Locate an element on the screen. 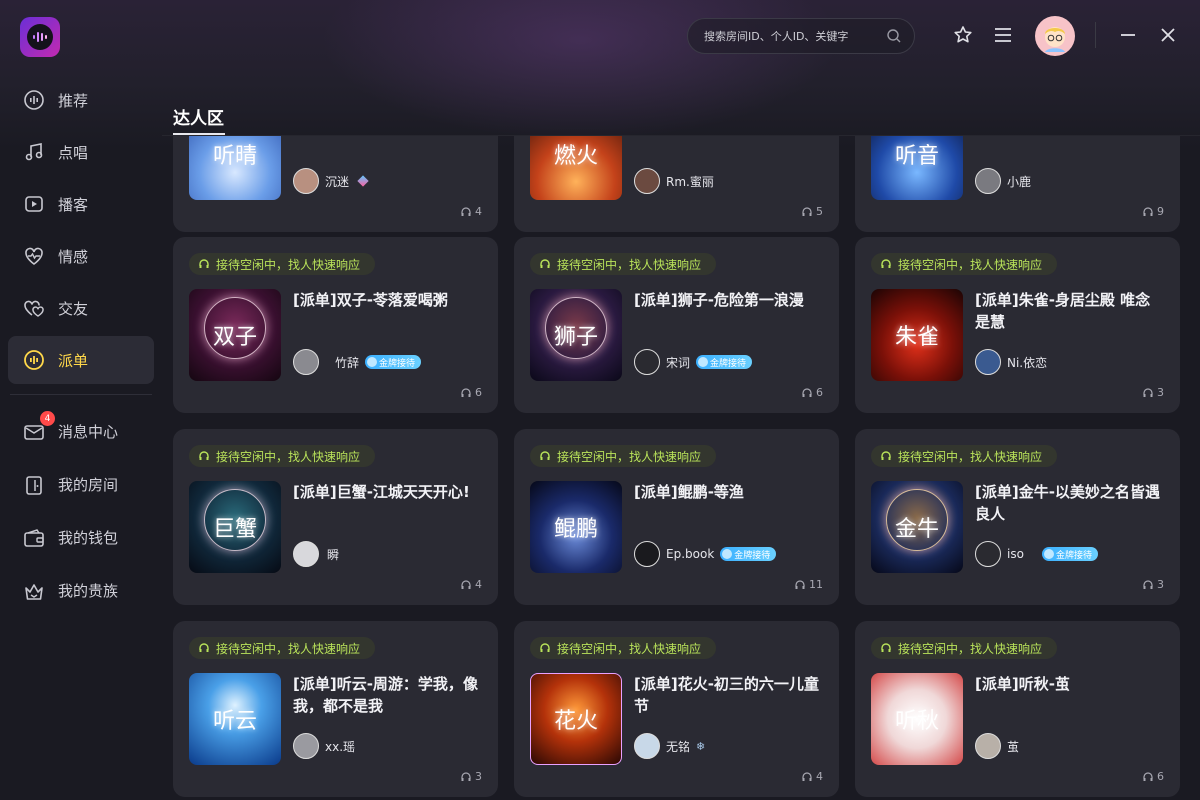 The height and width of the screenshot is (800, 1200). room-title: [派单]双子-苓落爱喝粥 is located at coordinates (370, 300).